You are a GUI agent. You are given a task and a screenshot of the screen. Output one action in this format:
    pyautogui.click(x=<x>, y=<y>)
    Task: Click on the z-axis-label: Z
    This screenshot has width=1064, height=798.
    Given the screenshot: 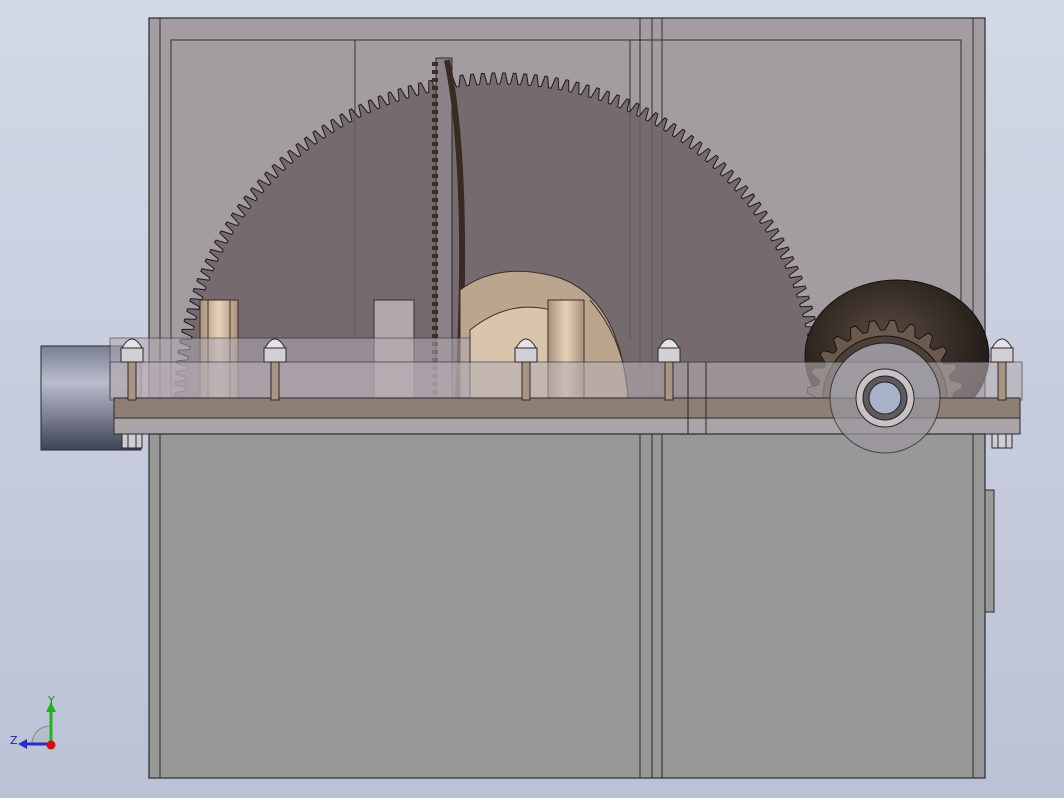 What is the action you would take?
    pyautogui.click(x=14, y=740)
    